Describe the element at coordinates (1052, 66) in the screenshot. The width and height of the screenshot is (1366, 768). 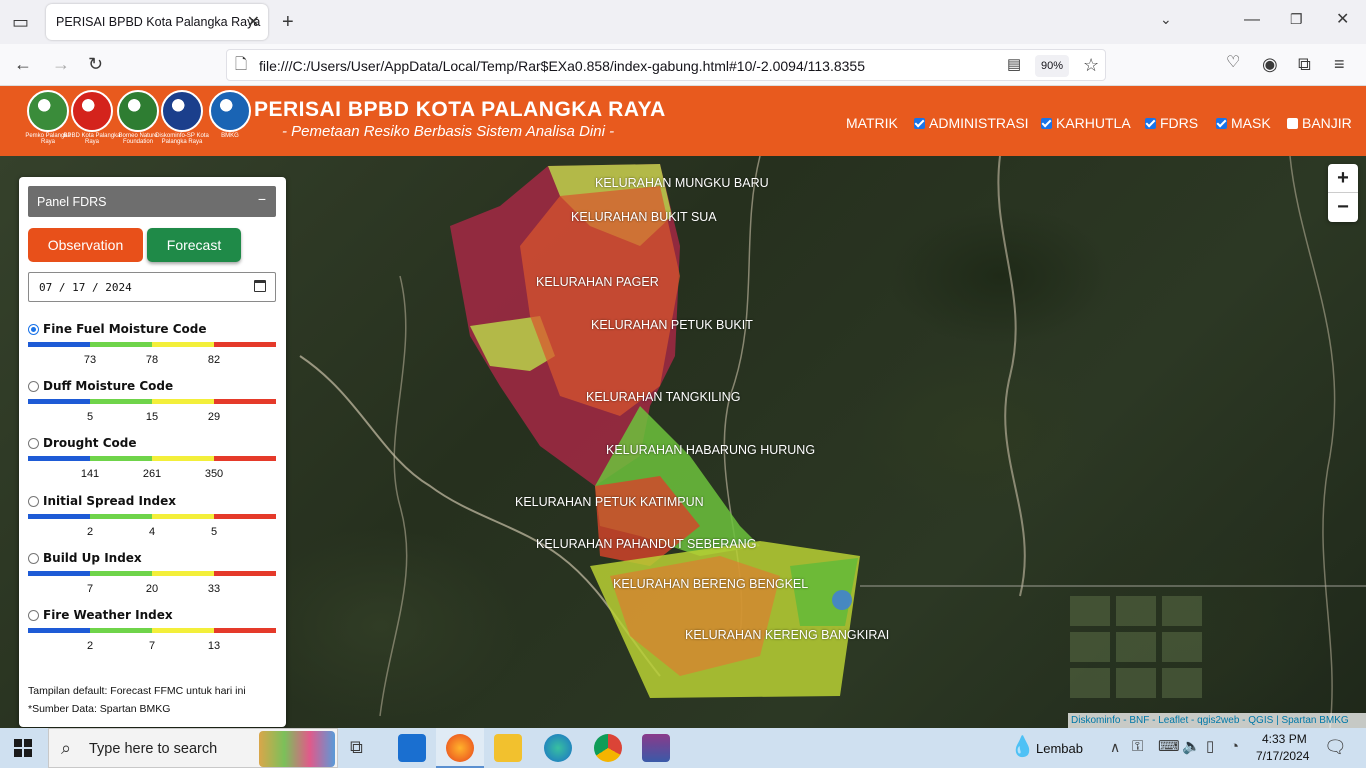
I see `zoom-level-badge: 90%` at that location.